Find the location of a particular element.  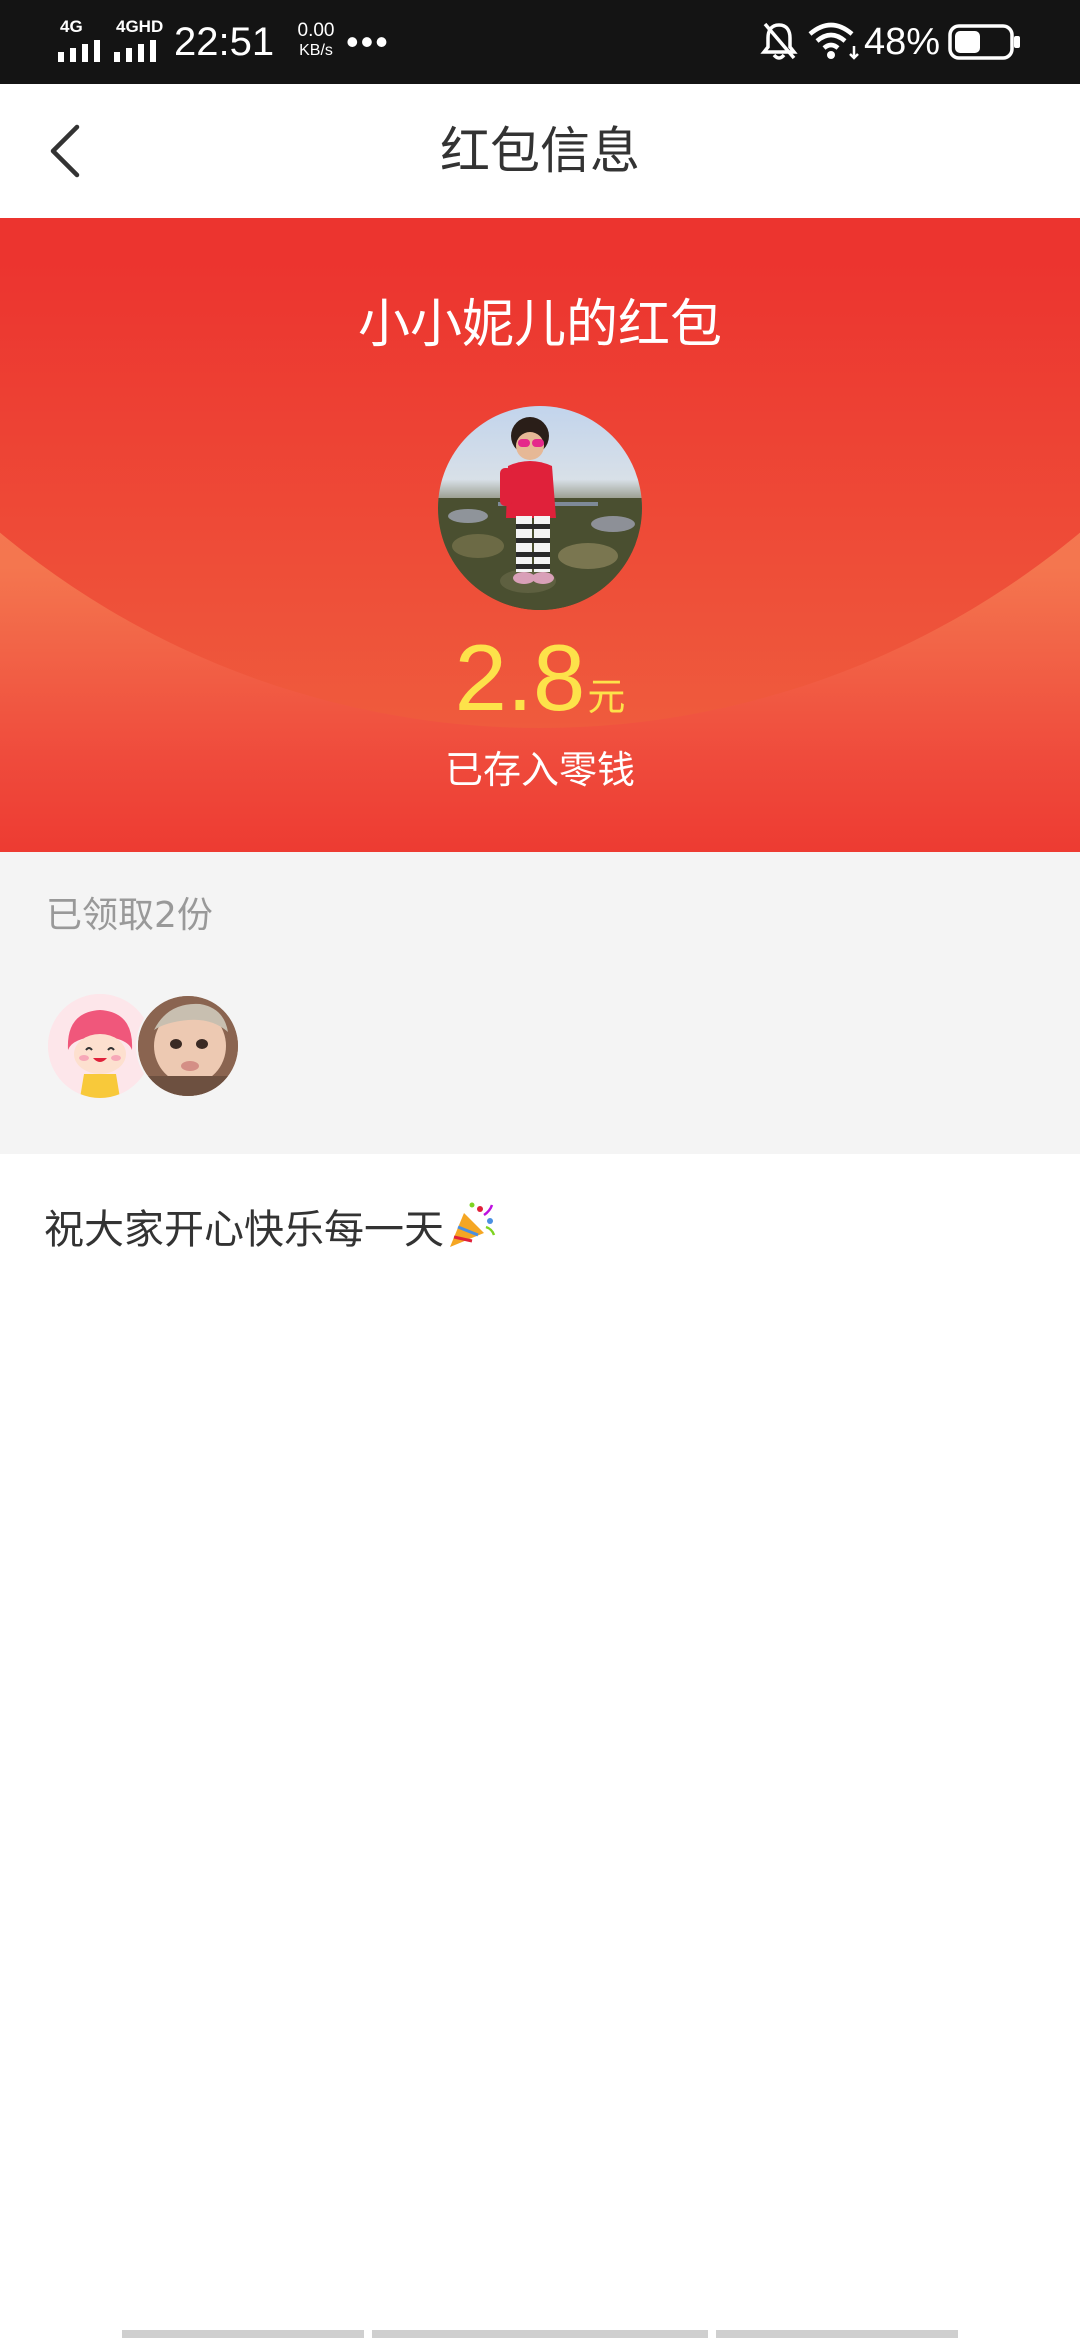

back-button is located at coordinates (65, 151).